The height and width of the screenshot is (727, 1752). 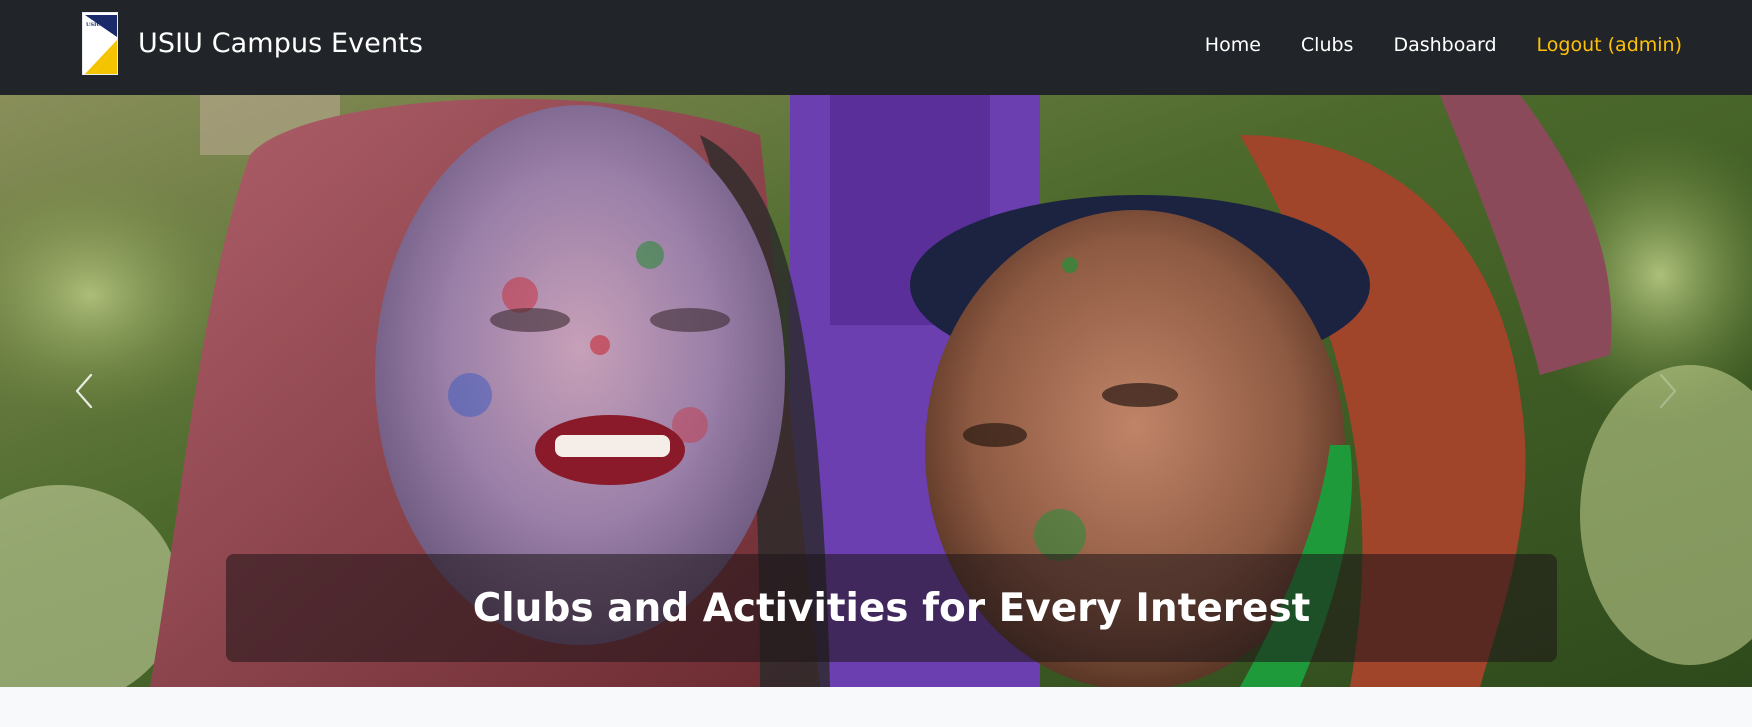 I want to click on chevron-right-icon, so click(x=1668, y=391).